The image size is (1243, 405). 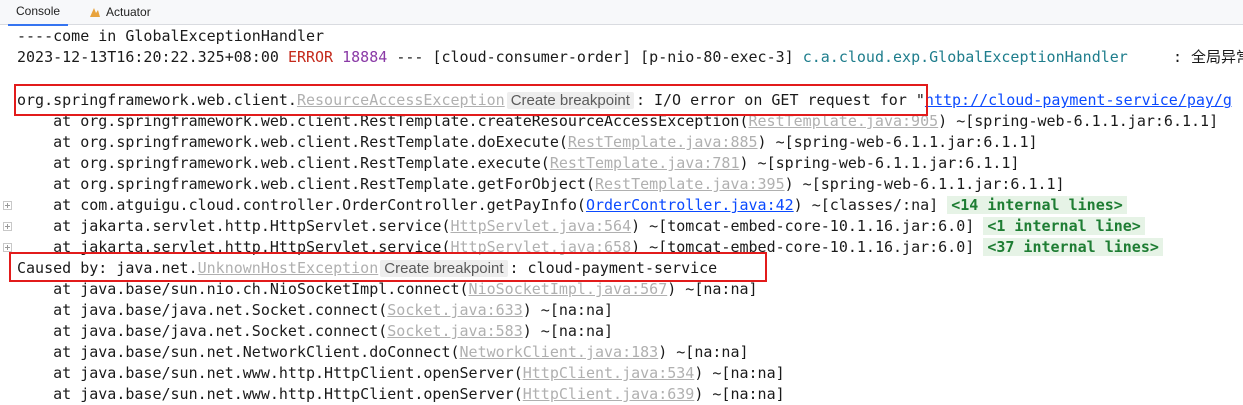 What do you see at coordinates (690, 184) in the screenshot?
I see `source-link: RestTemplate.java:395` at bounding box center [690, 184].